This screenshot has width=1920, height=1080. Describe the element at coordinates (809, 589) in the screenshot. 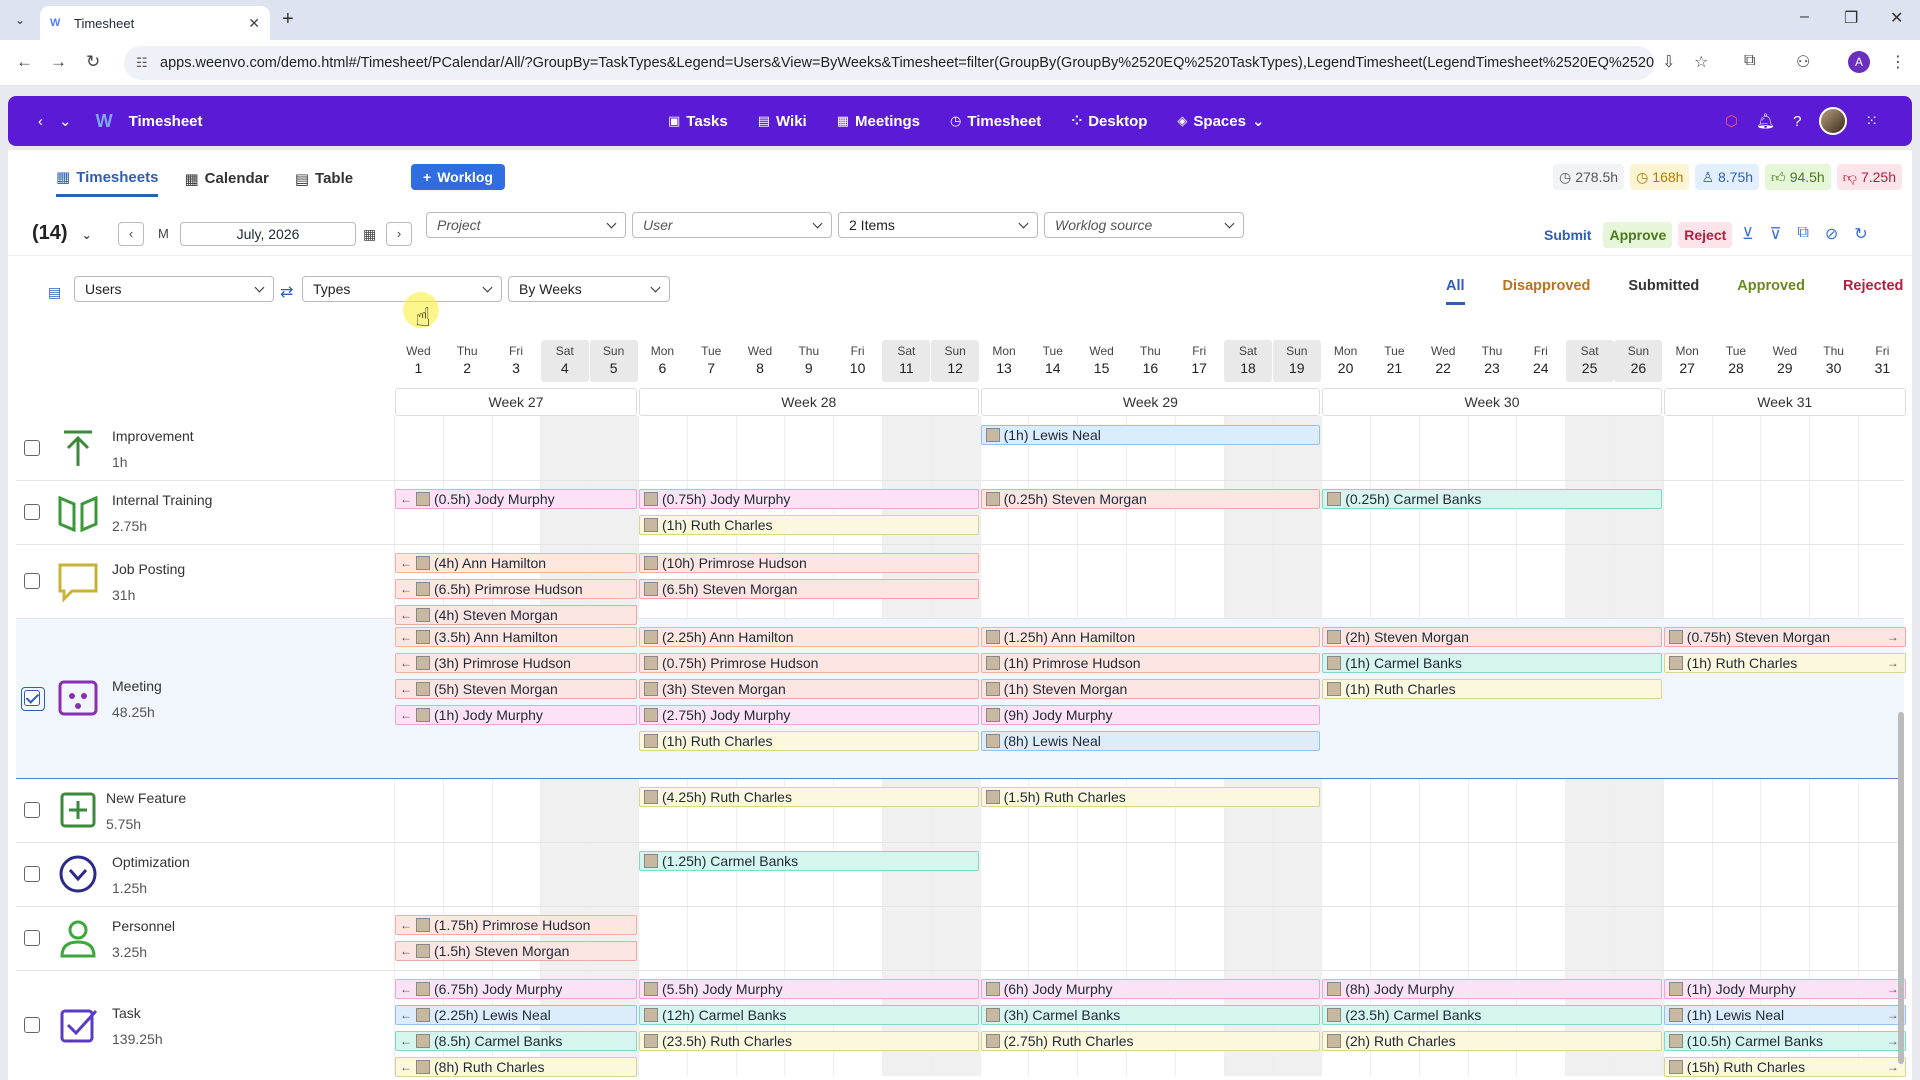

I see `worklog-entry: (6.5h) Steven Morgan` at that location.